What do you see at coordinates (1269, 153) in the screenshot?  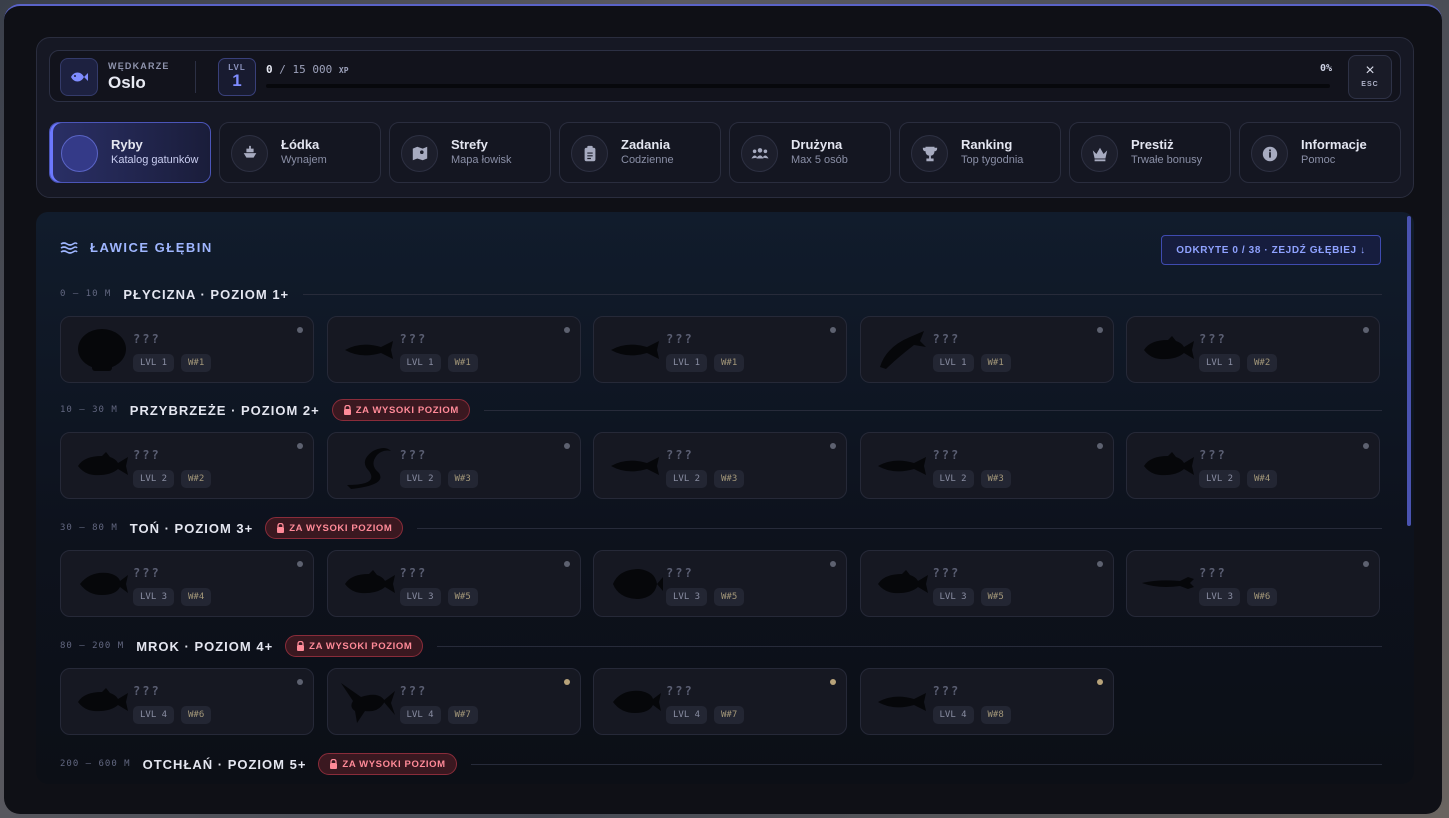 I see `info-icon` at bounding box center [1269, 153].